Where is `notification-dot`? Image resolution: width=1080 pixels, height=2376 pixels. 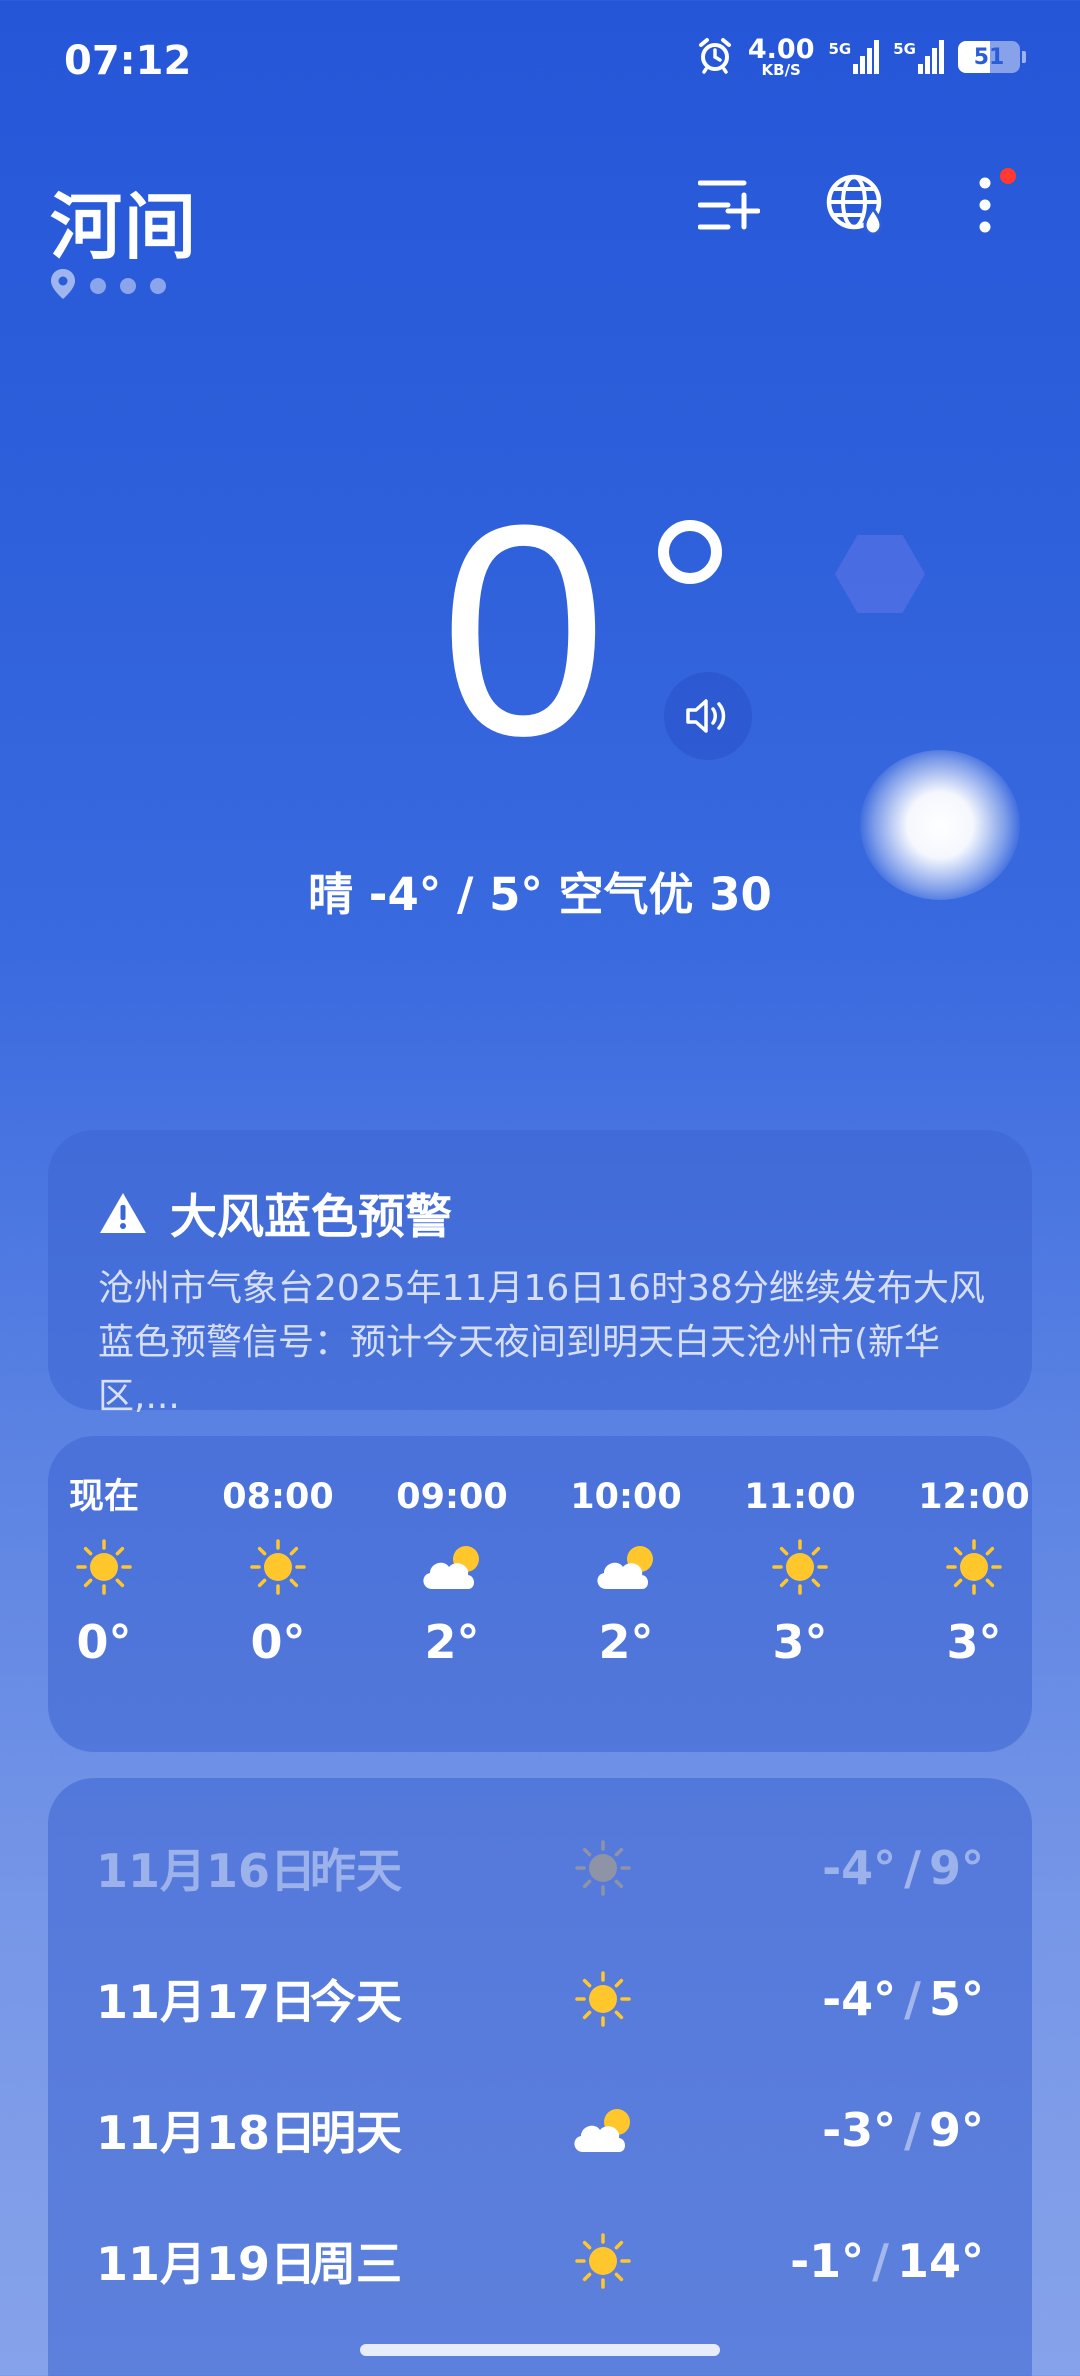
notification-dot is located at coordinates (1008, 176).